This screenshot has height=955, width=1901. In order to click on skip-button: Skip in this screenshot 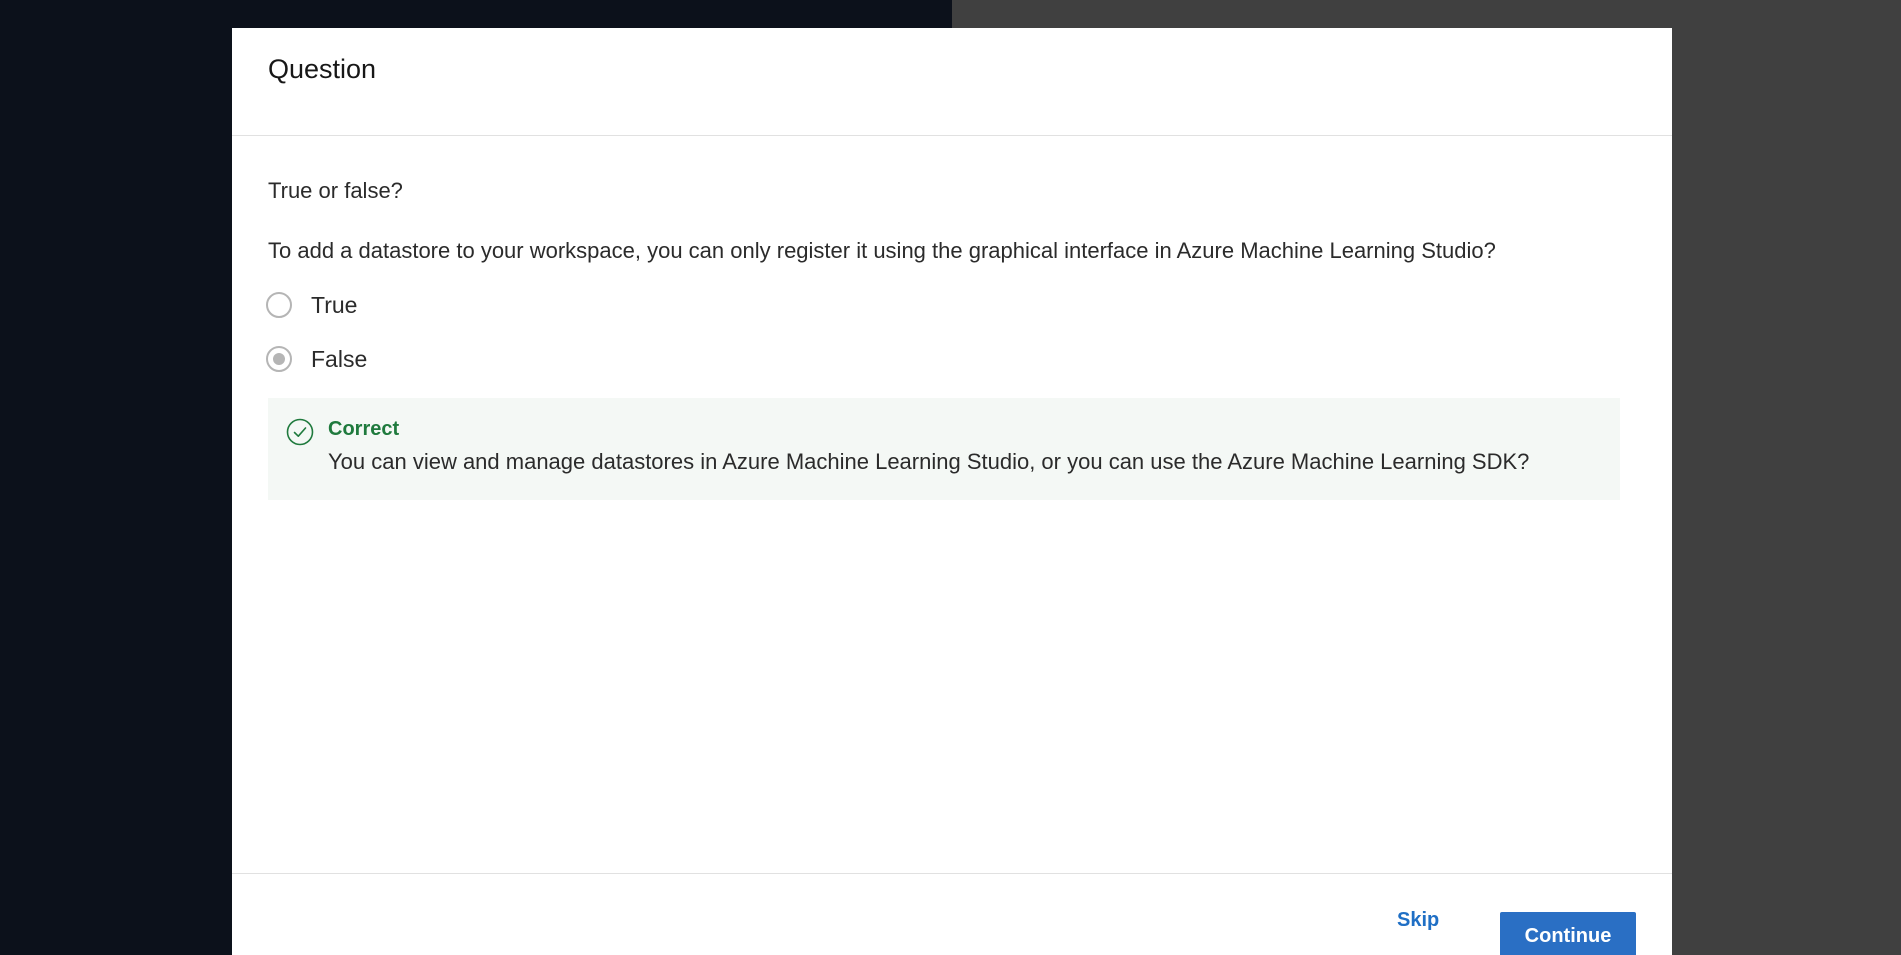, I will do `click(1418, 920)`.